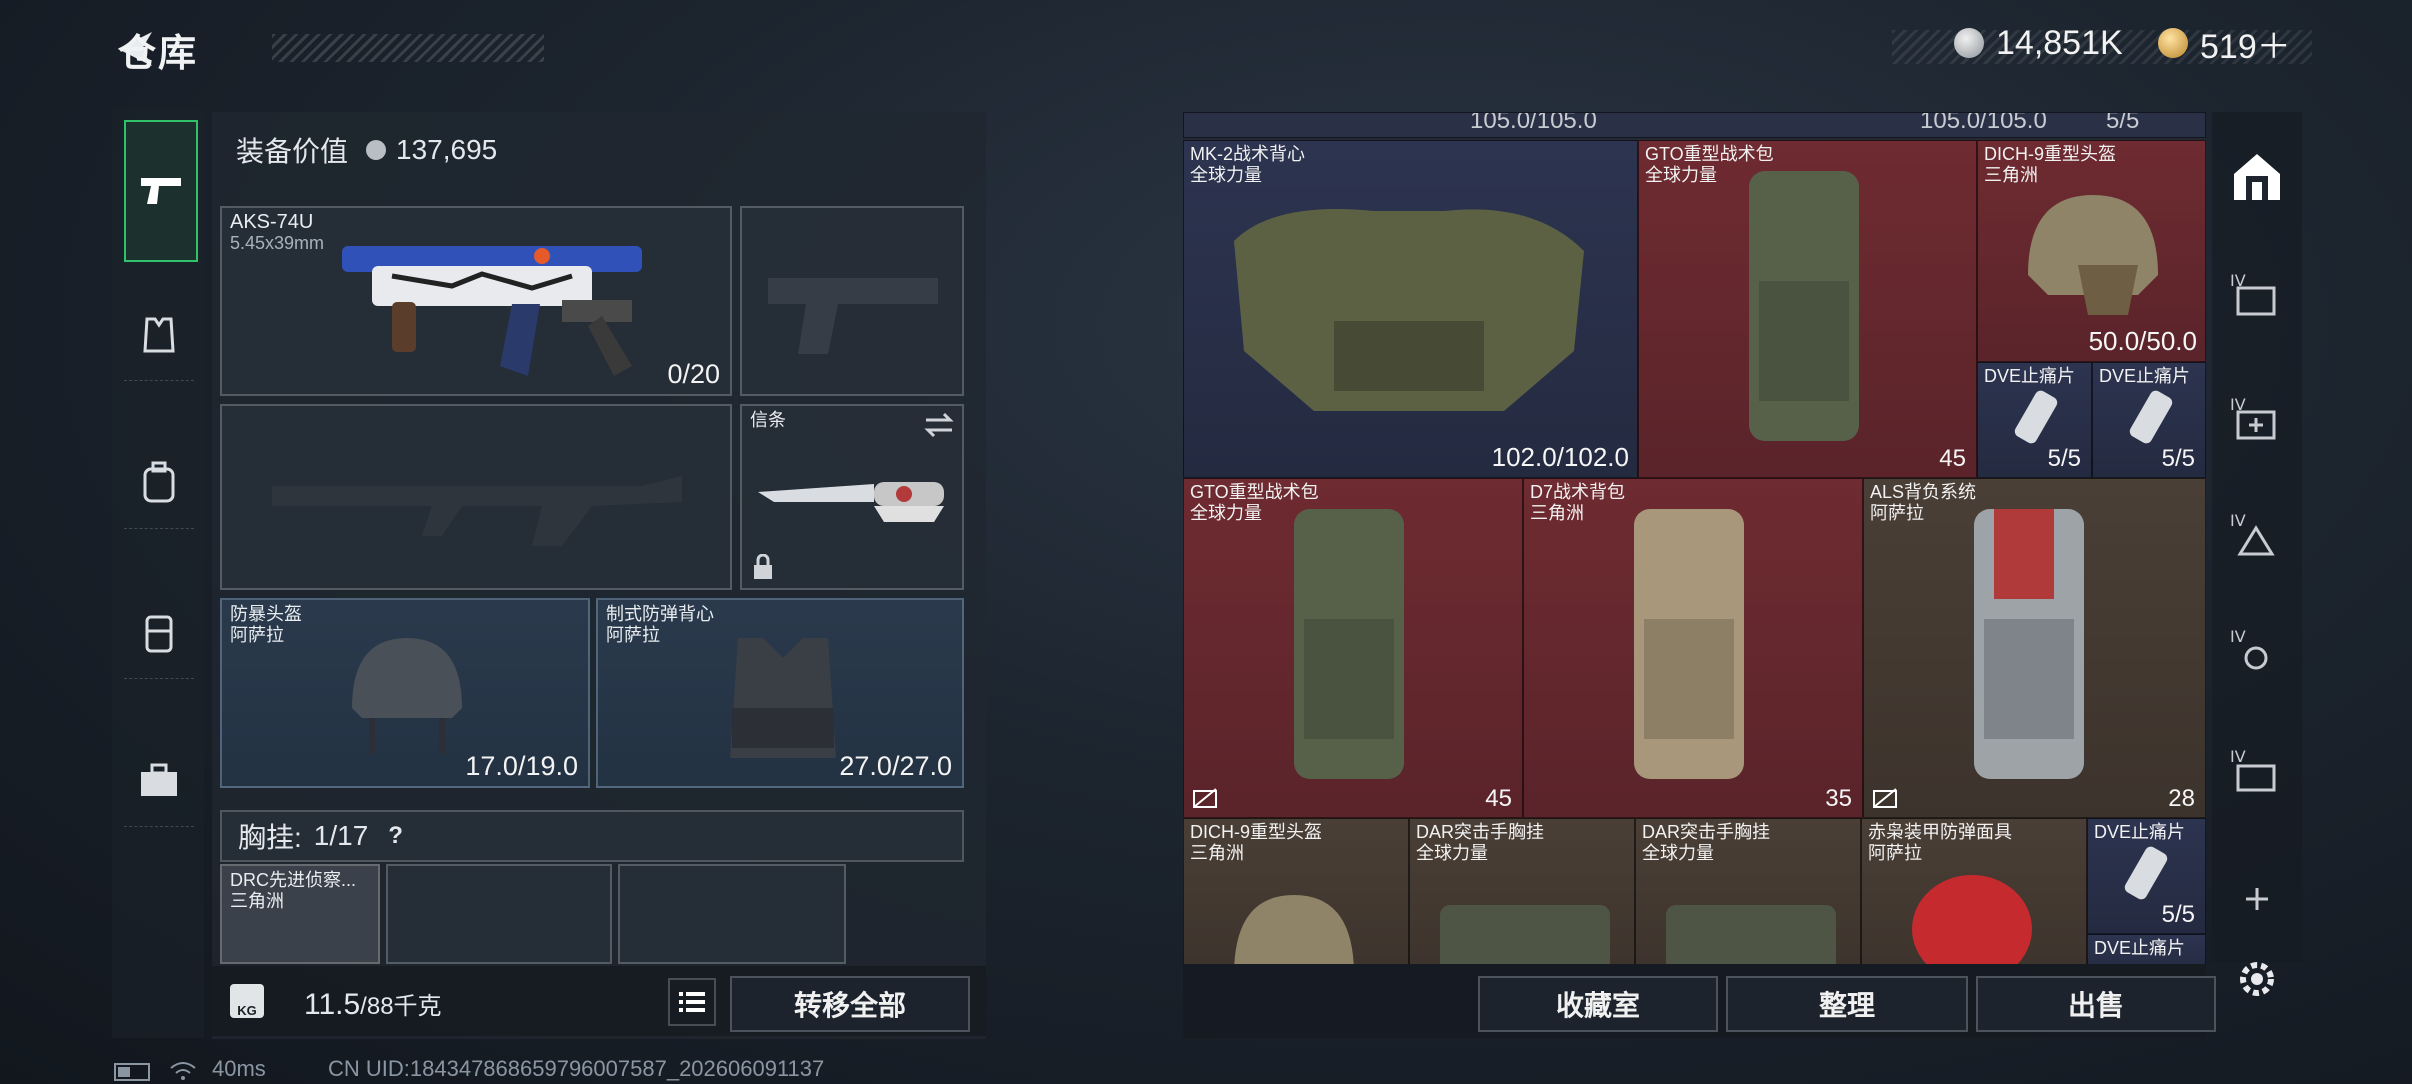 This screenshot has width=2412, height=1084. I want to click on stash-item-painkiller: DVE止痛片, so click(2146, 949).